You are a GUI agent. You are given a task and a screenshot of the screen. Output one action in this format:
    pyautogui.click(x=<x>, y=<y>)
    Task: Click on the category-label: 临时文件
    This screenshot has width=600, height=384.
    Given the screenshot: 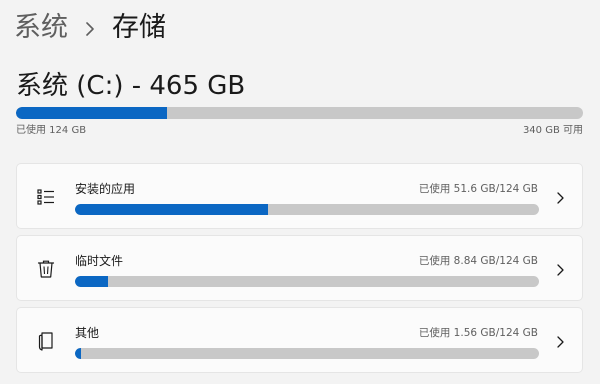 What is the action you would take?
    pyautogui.click(x=99, y=261)
    